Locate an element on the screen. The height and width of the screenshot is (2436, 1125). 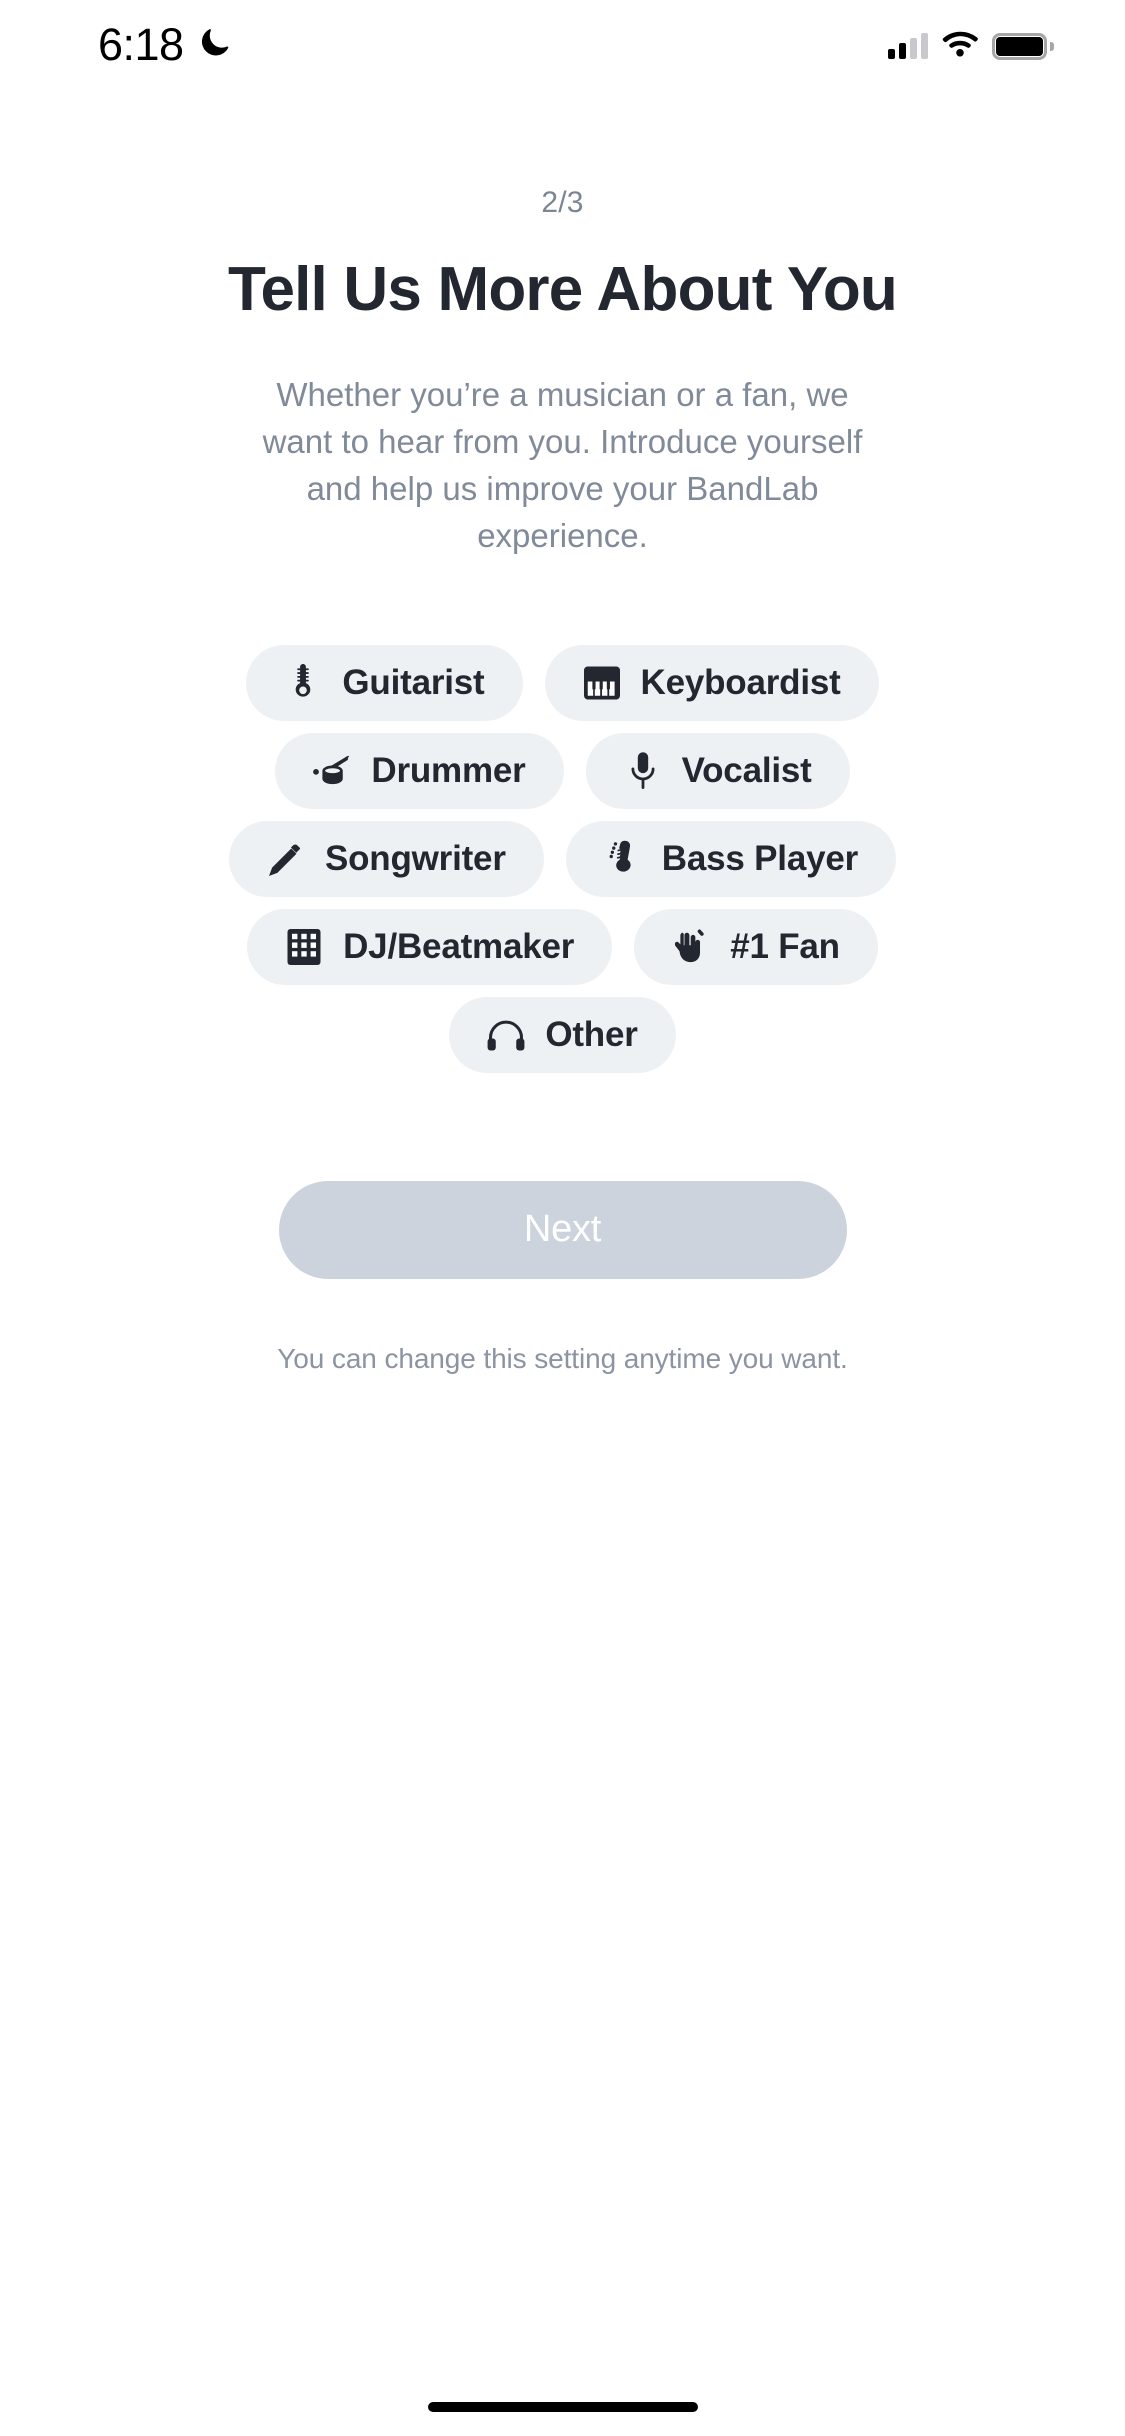
chip-row: Drummer Vocalist is located at coordinates (562, 770).